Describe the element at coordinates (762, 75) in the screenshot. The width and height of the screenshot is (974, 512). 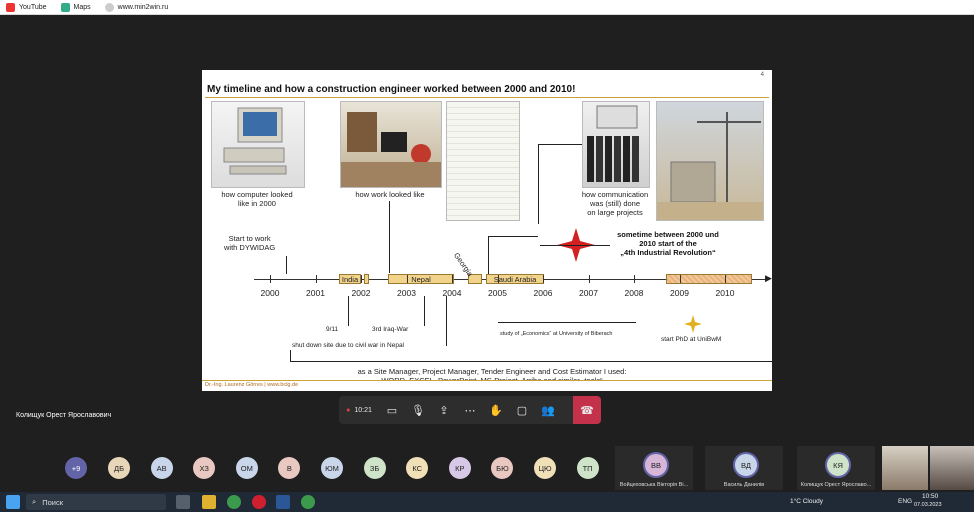
I see `slide-number: 4` at that location.